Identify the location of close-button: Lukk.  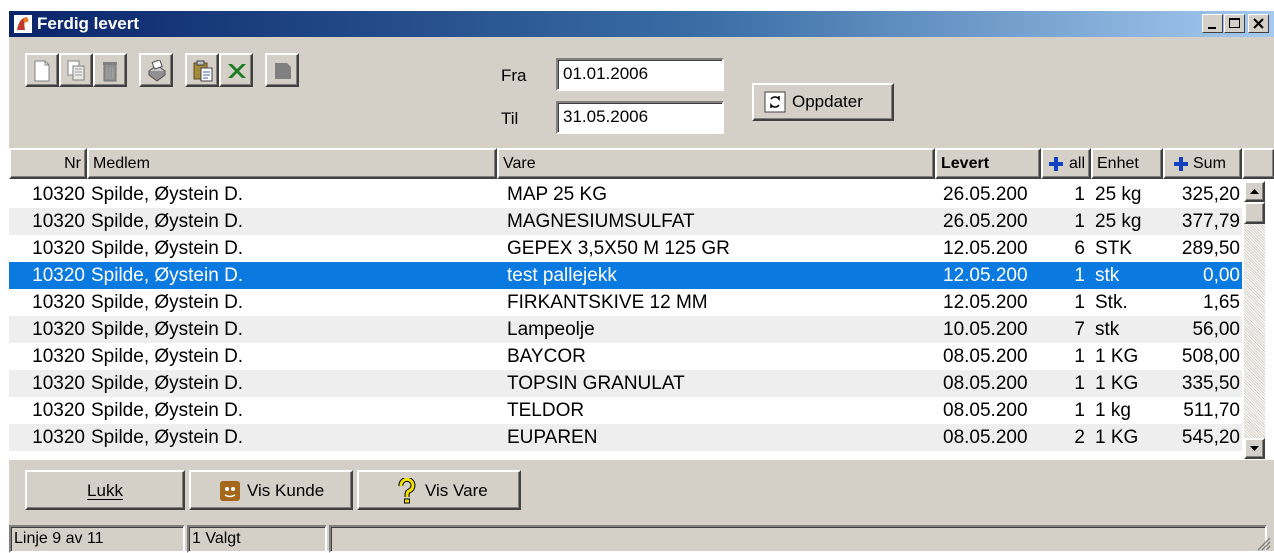
(105, 490).